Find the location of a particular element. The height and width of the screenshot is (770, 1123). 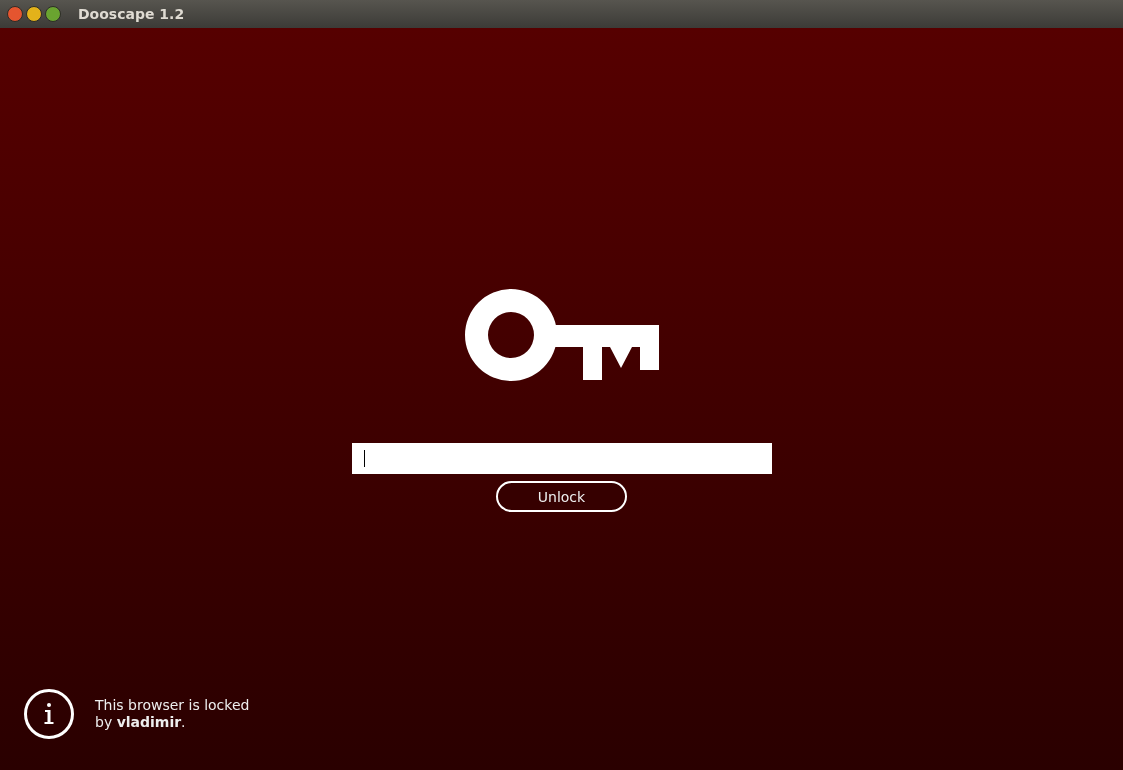

window-title: Dooscape 1.2 is located at coordinates (131, 14).